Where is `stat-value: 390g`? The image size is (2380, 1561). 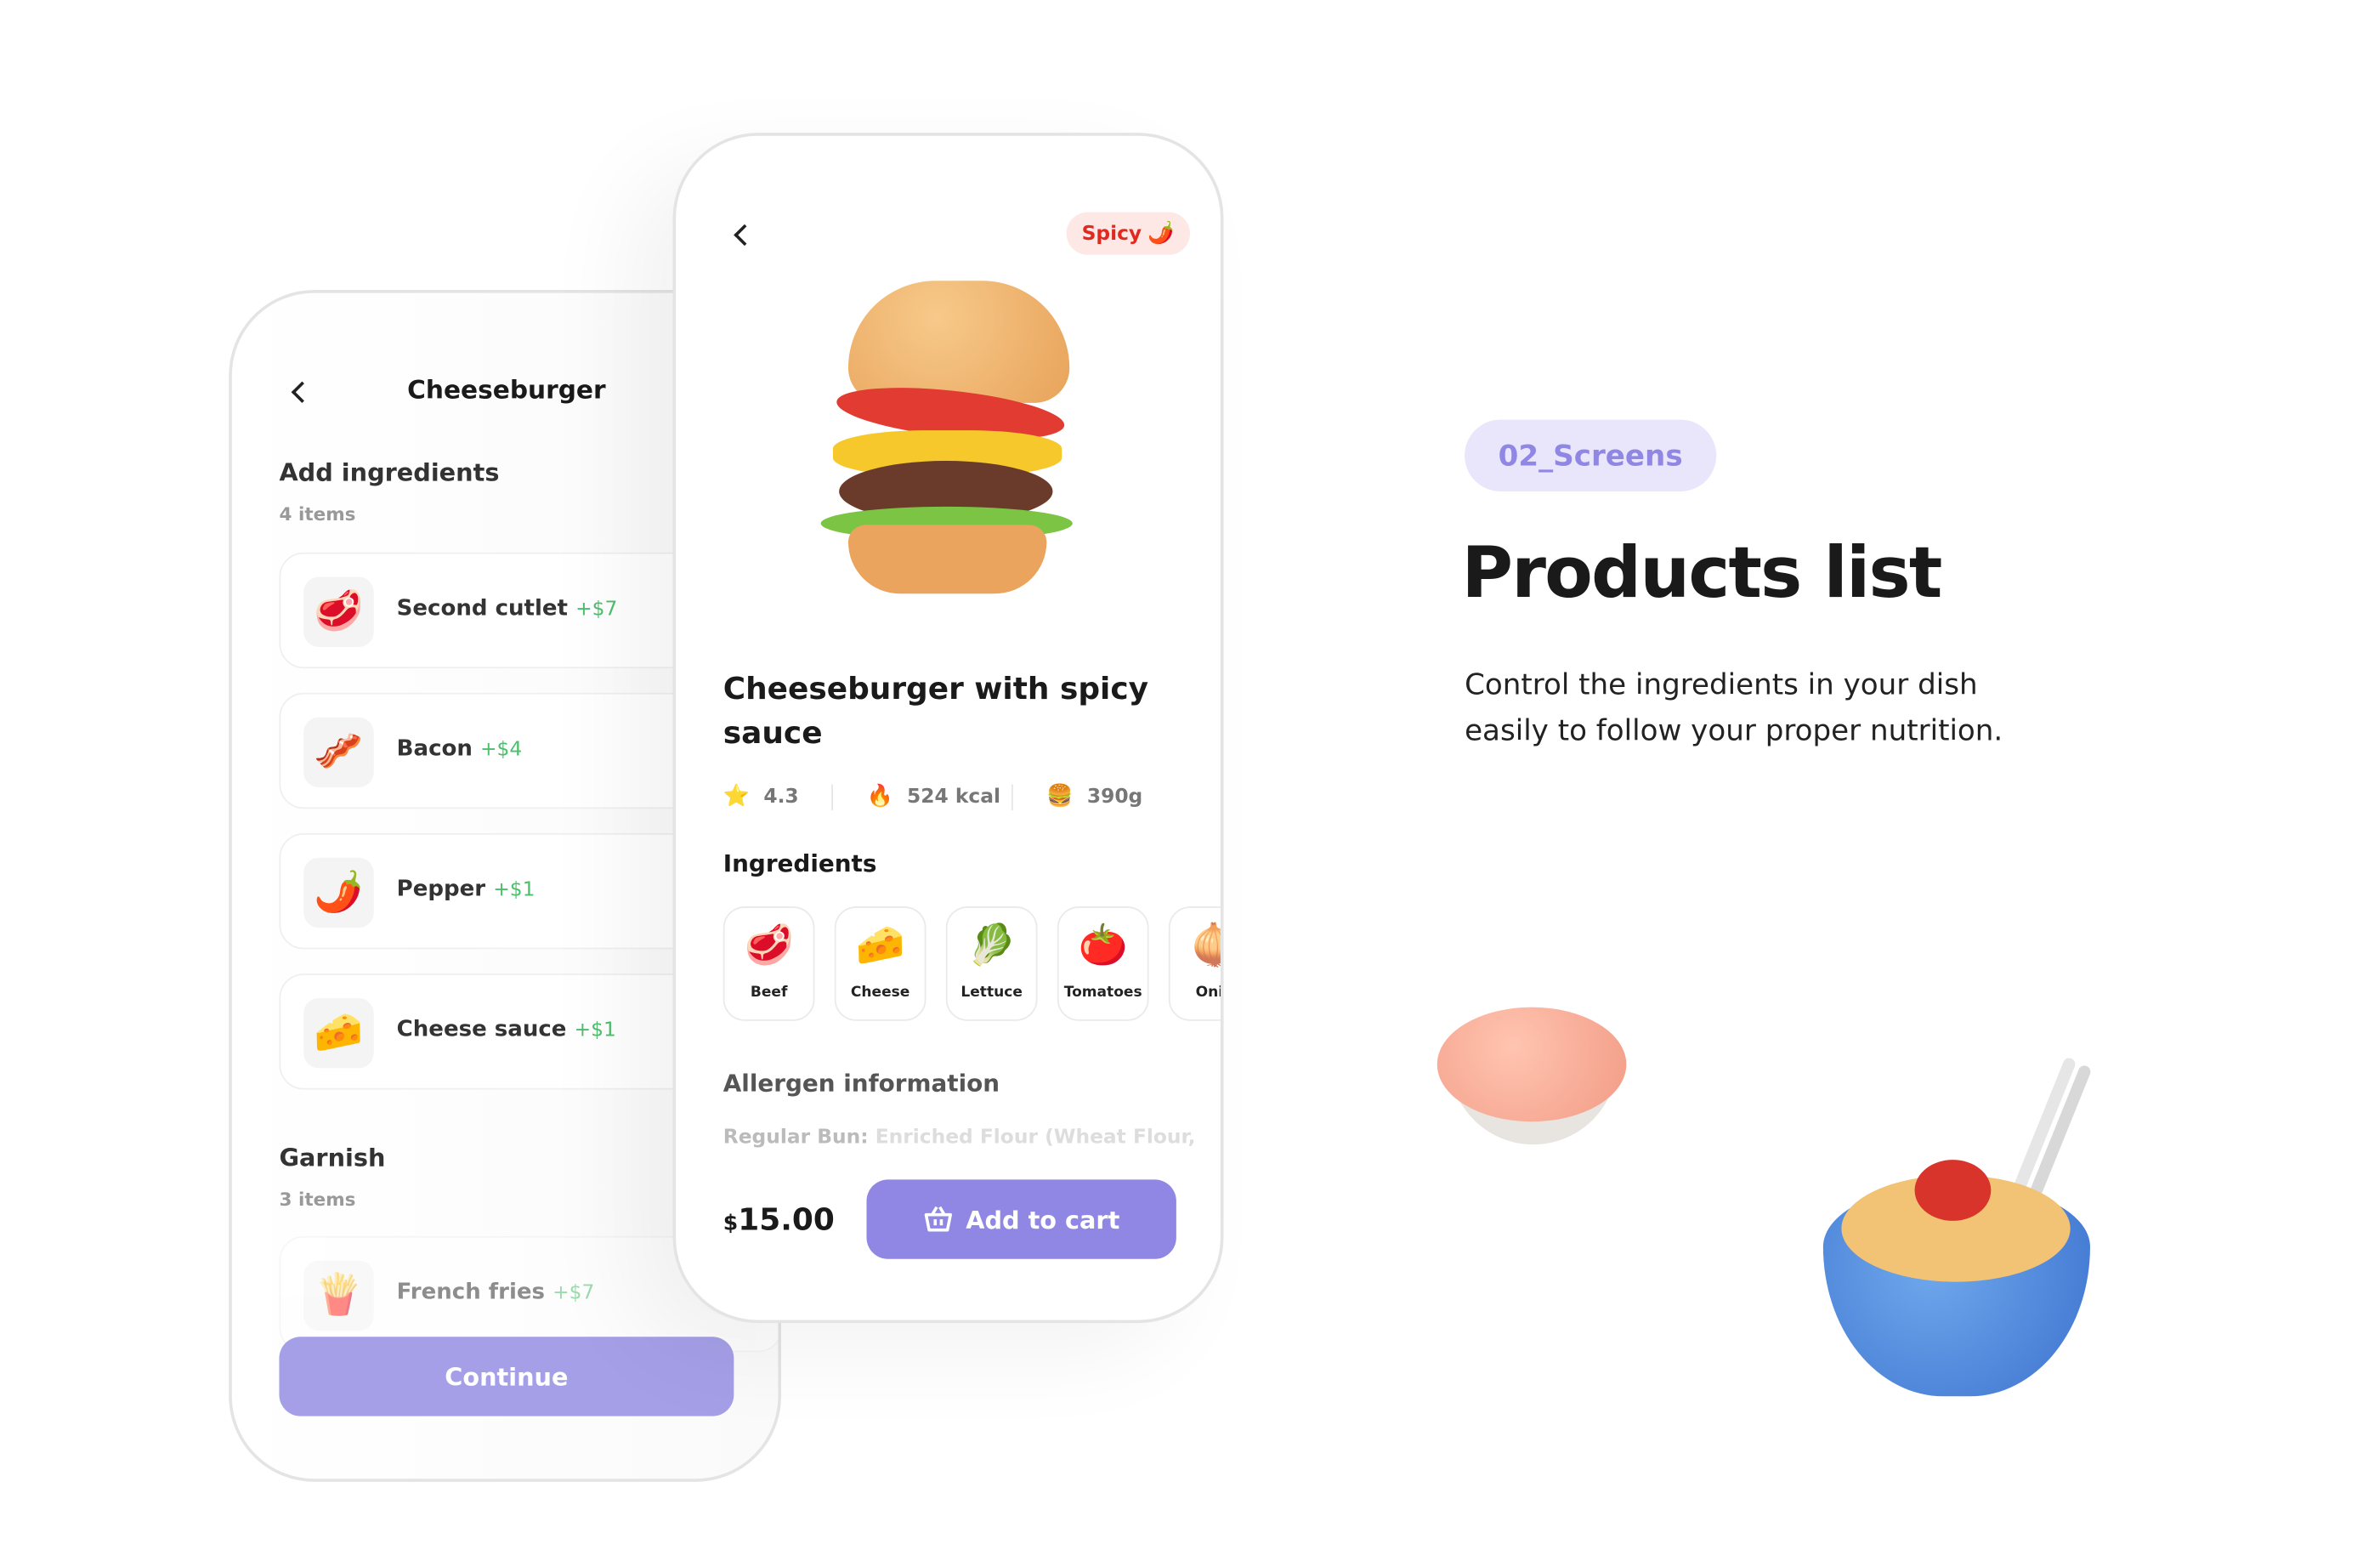
stat-value: 390g is located at coordinates (1114, 797).